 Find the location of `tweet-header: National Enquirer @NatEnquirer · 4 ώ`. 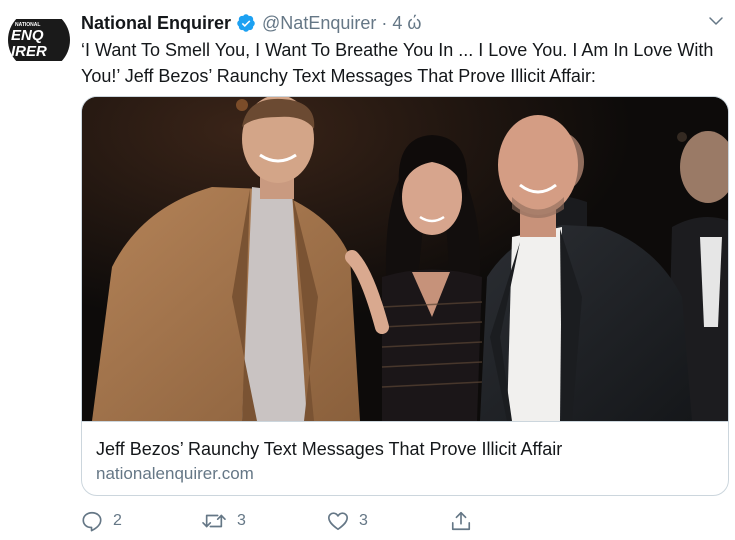

tweet-header: National Enquirer @NatEnquirer · 4 ώ is located at coordinates (251, 23).